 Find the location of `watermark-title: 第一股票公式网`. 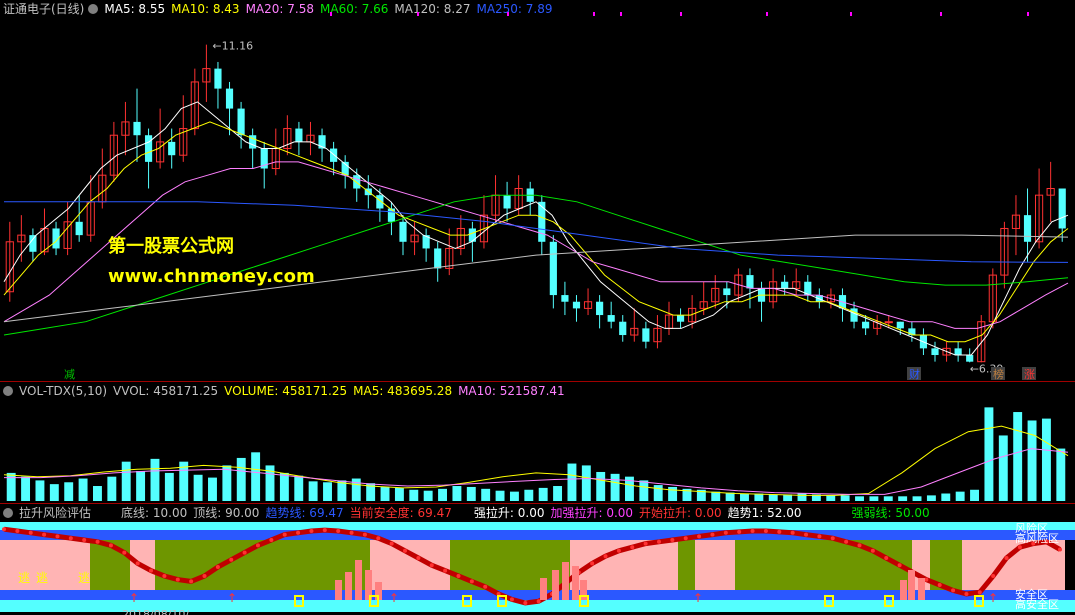

watermark-title: 第一股票公式网 is located at coordinates (171, 246).